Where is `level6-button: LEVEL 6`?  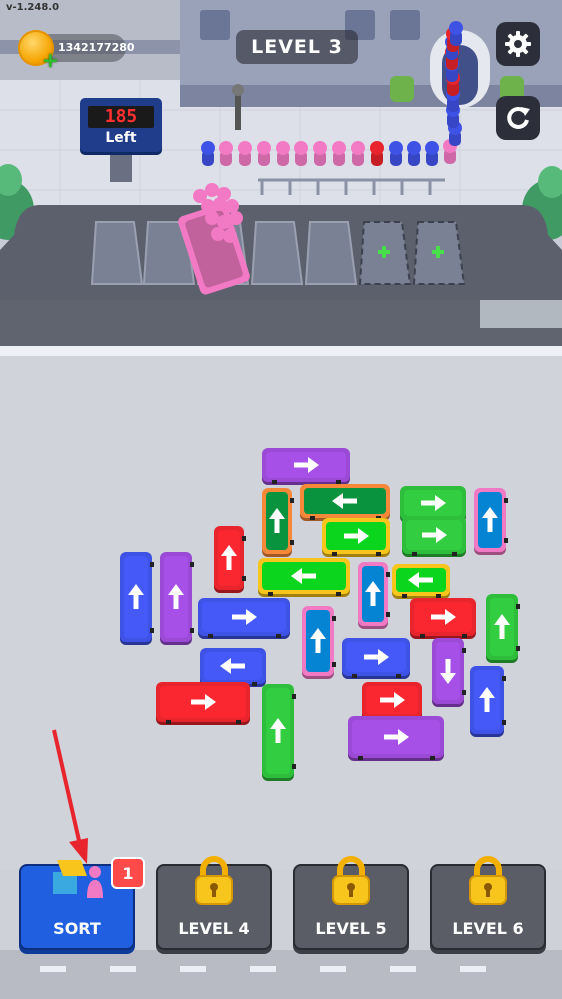 level6-button: LEVEL 6 is located at coordinates (488, 903).